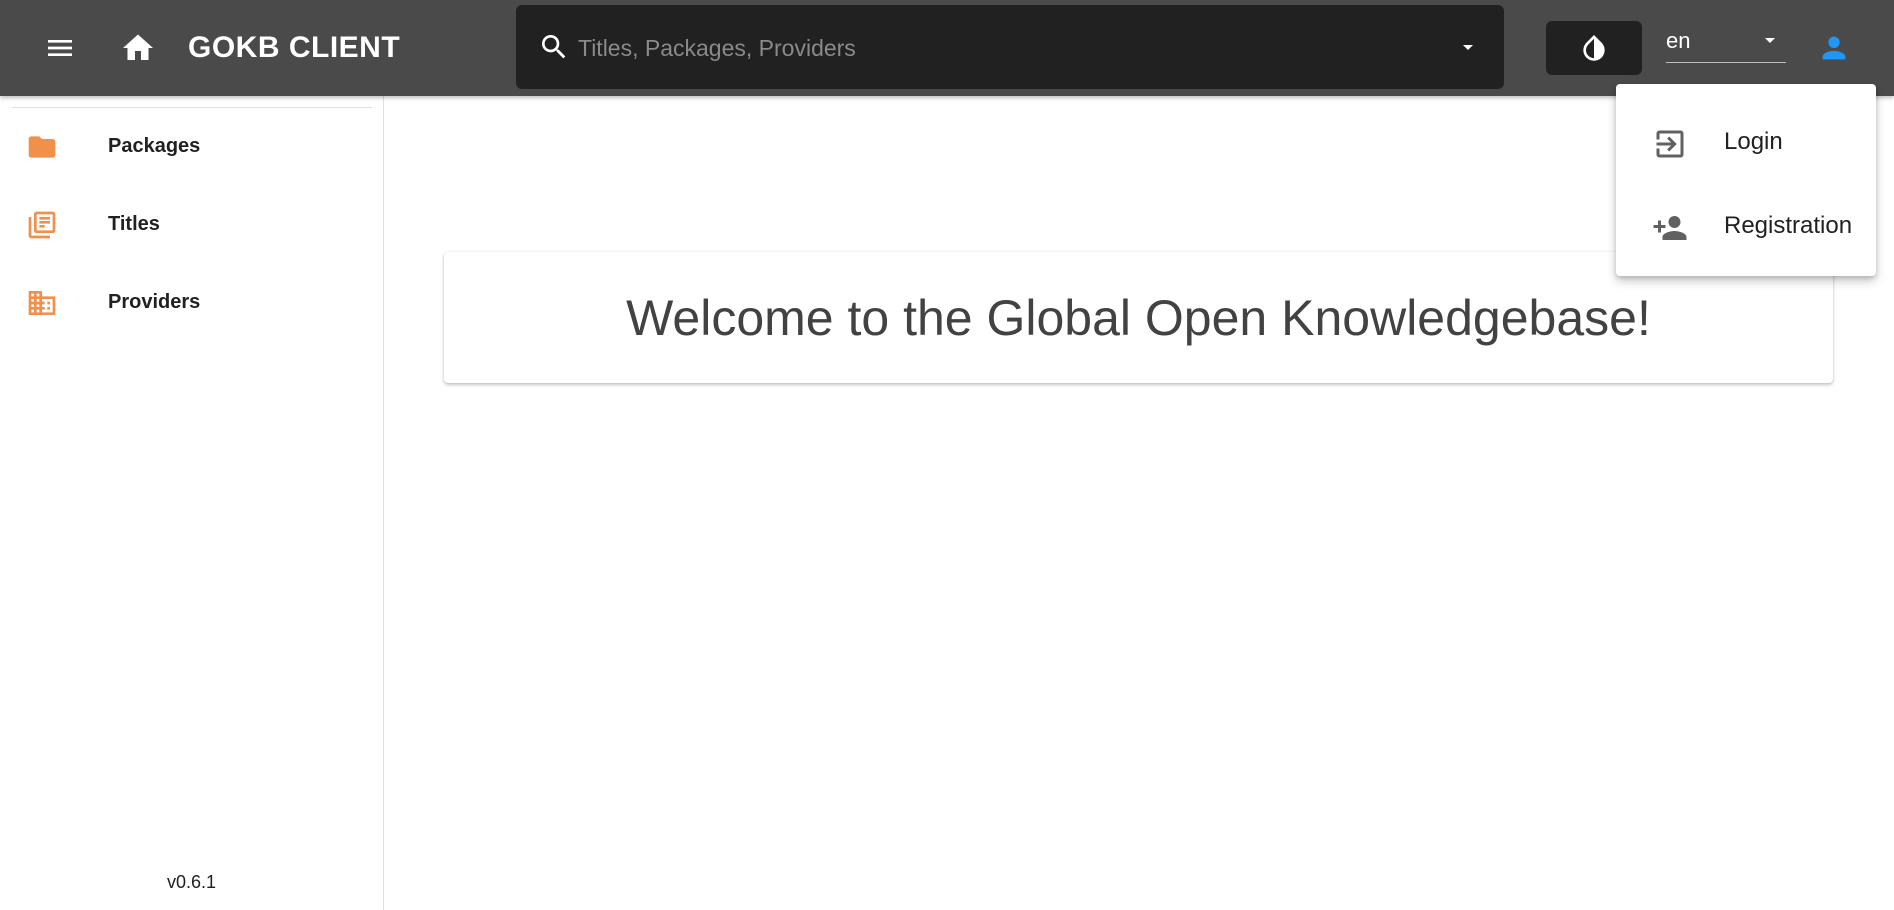  I want to click on search-box, so click(1010, 47).